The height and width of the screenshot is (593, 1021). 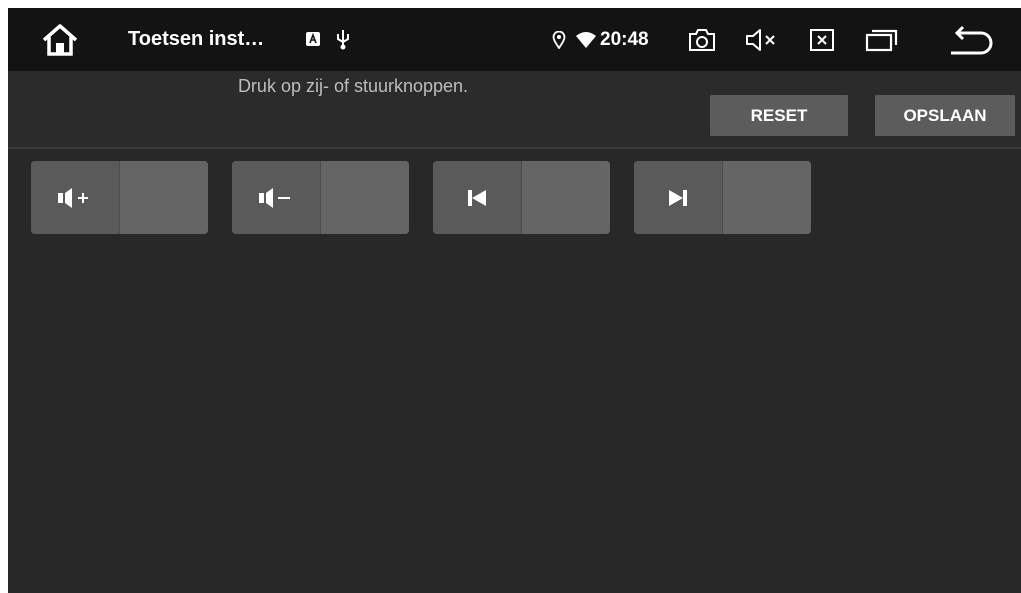 I want to click on mute-button, so click(x=762, y=40).